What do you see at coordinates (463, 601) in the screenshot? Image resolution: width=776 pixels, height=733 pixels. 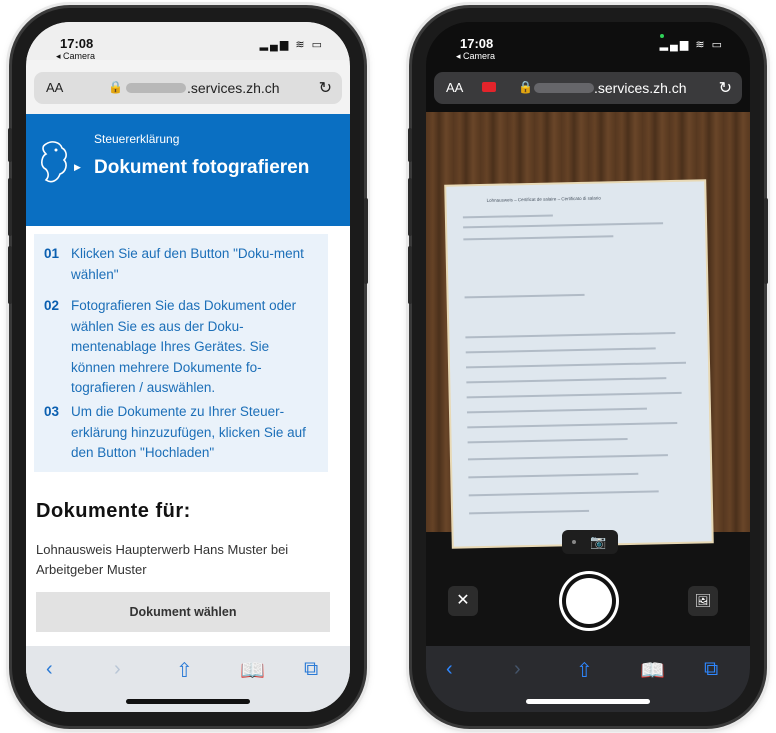 I see `close-camera-button: ✕` at bounding box center [463, 601].